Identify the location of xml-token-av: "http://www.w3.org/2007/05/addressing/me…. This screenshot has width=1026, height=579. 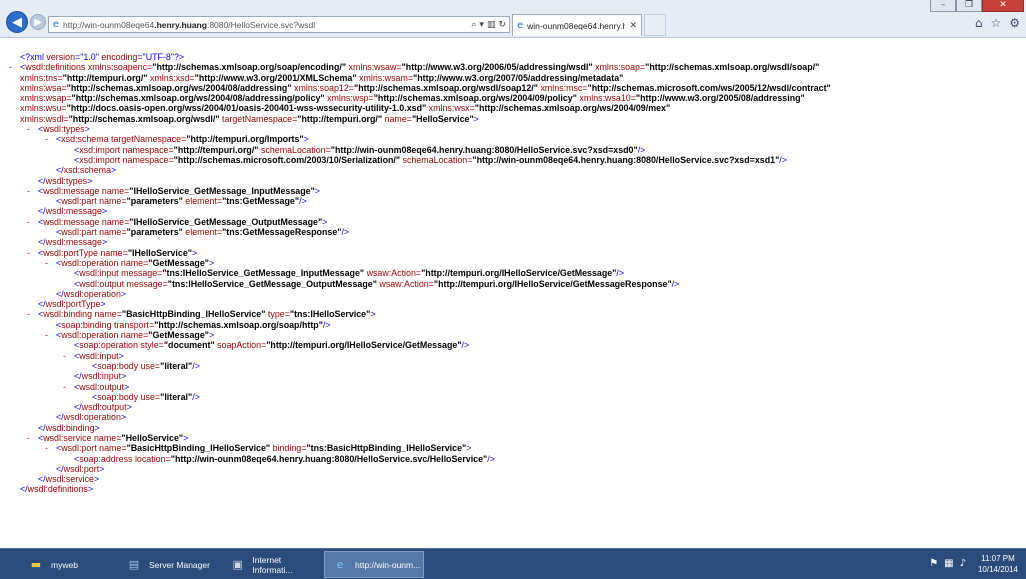
(518, 77).